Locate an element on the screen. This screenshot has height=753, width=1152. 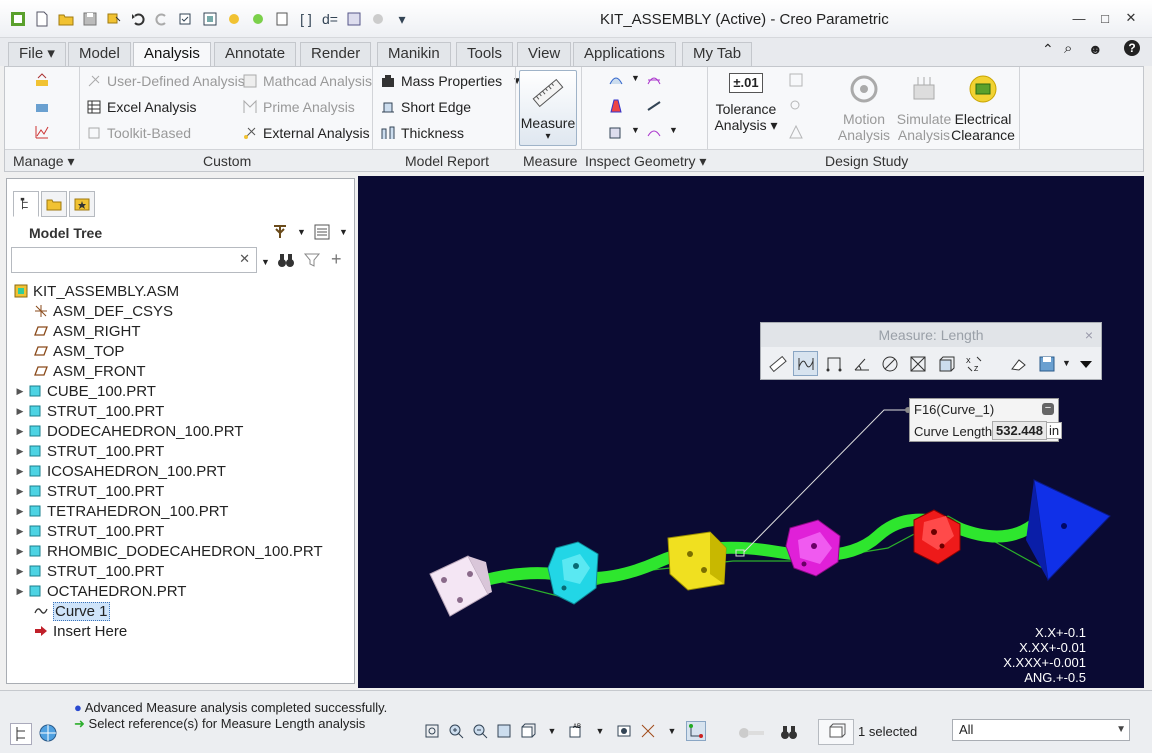
dihedral-dropdown-icon: ▼ is located at coordinates (635, 130).